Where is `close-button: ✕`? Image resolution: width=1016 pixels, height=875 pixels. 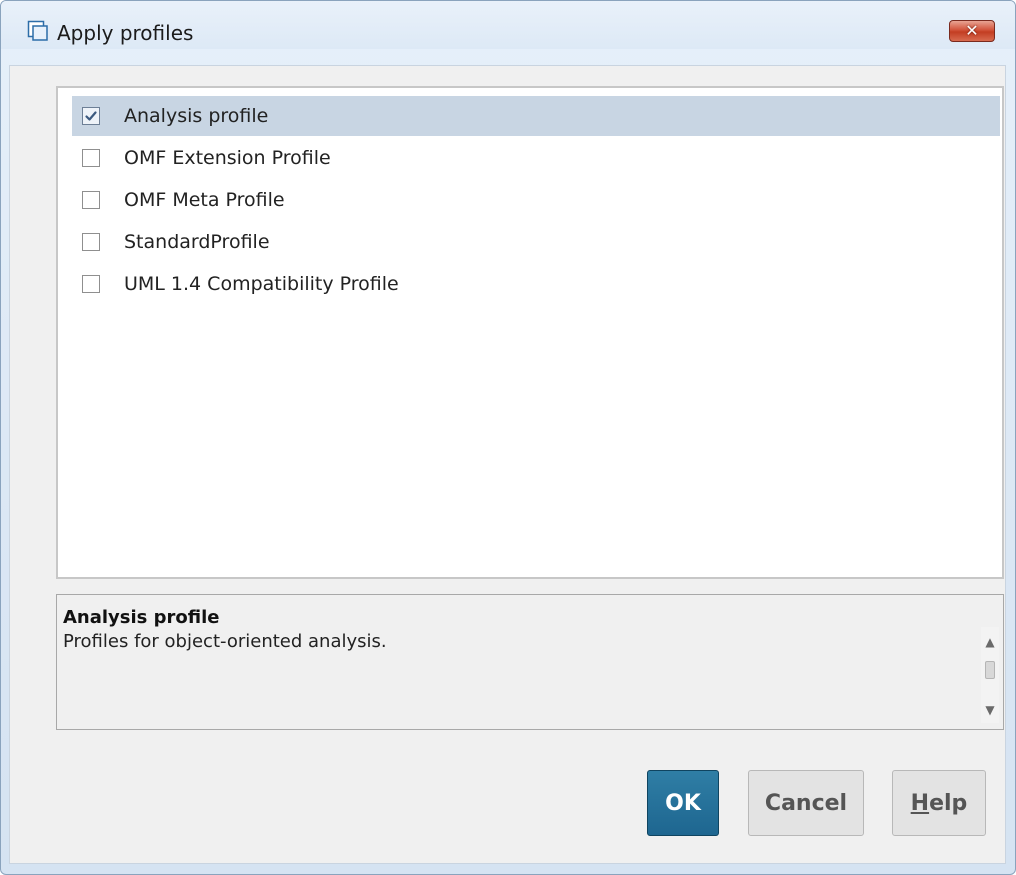
close-button: ✕ is located at coordinates (972, 31).